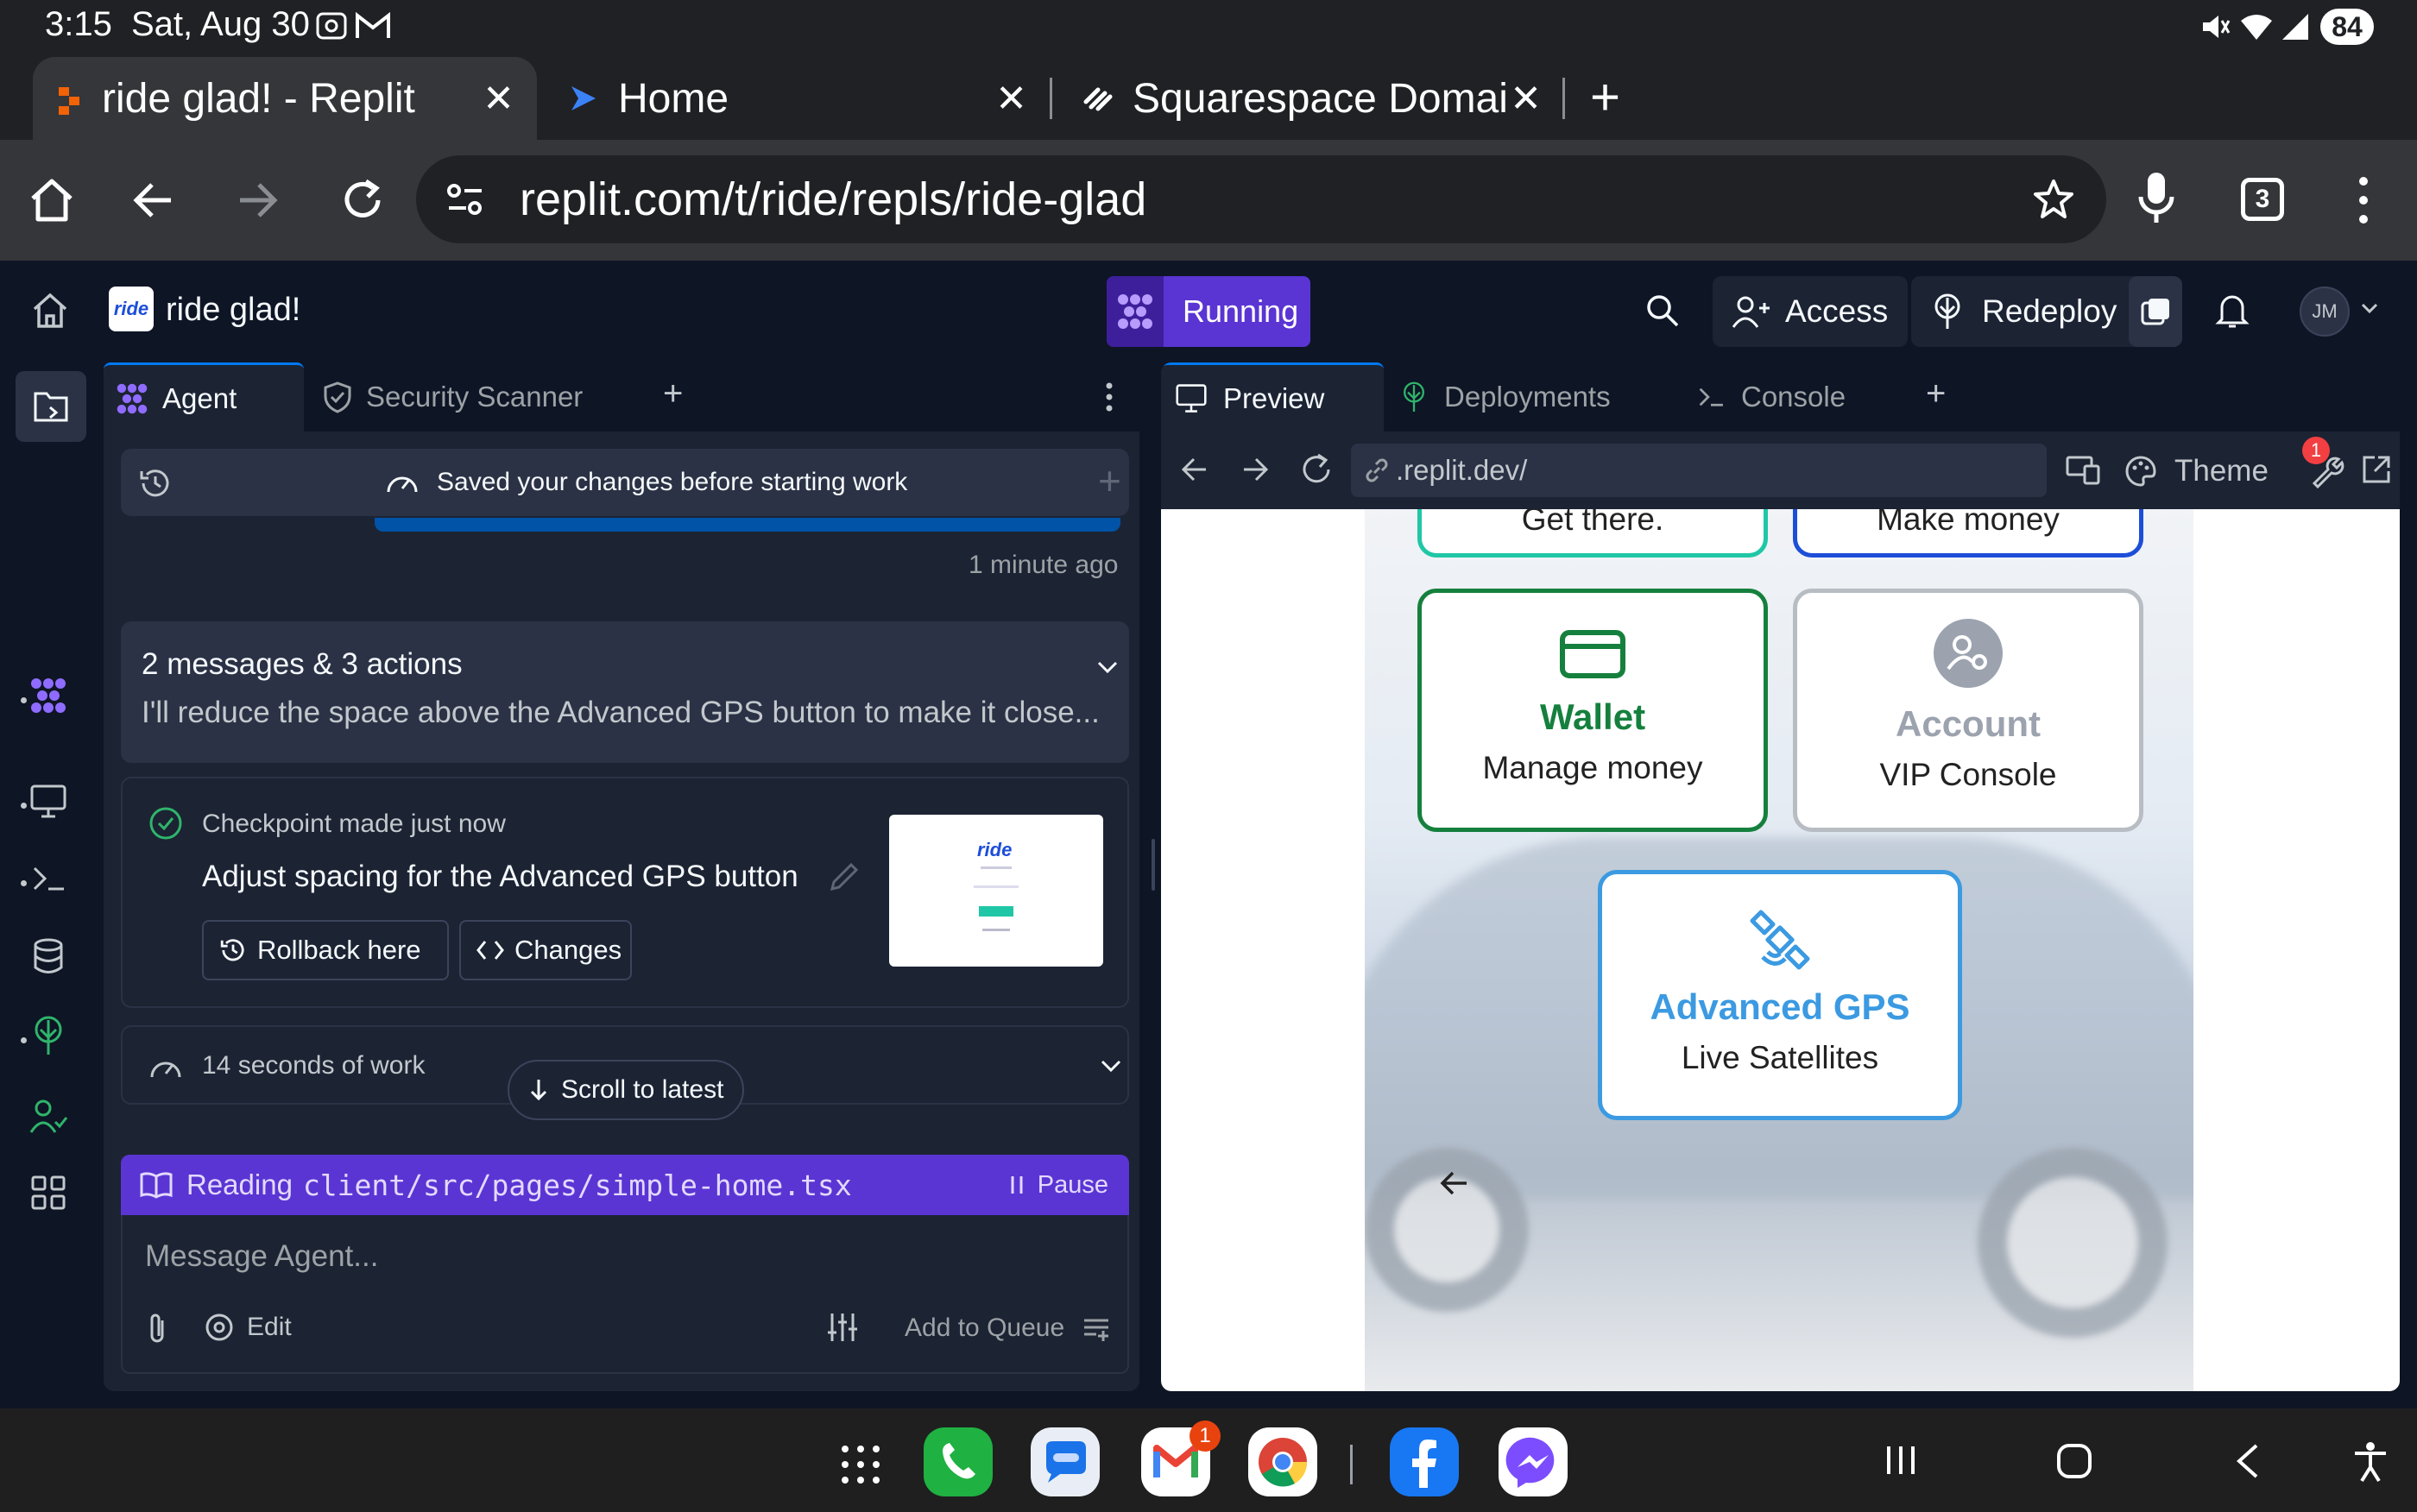 This screenshot has height=1512, width=2417. Describe the element at coordinates (1592, 710) in the screenshot. I see `tile-wallet: Wallet Manage money` at that location.